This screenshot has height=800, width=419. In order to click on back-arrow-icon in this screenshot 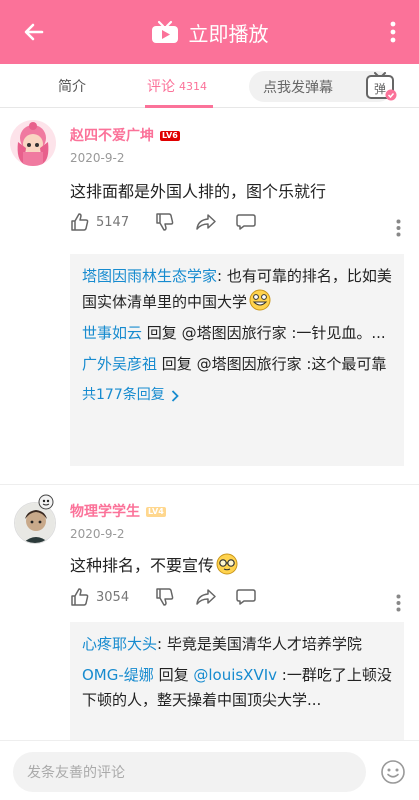, I will do `click(34, 32)`.